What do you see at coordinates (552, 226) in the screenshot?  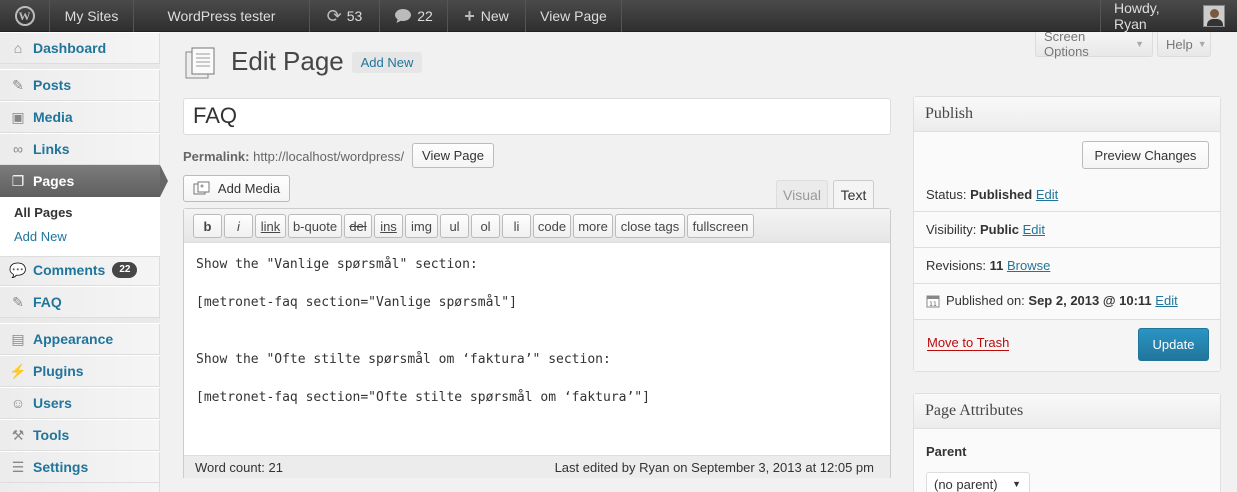 I see `quicktag-code-button: code` at bounding box center [552, 226].